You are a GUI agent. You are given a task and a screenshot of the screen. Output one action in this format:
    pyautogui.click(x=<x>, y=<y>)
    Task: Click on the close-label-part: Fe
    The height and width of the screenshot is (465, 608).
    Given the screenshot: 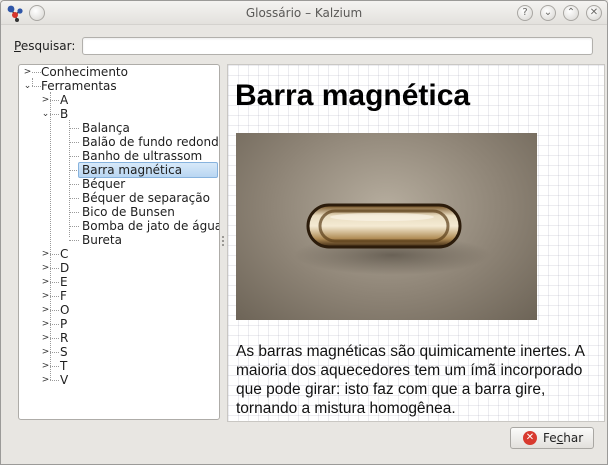 What is the action you would take?
    pyautogui.click(x=550, y=438)
    